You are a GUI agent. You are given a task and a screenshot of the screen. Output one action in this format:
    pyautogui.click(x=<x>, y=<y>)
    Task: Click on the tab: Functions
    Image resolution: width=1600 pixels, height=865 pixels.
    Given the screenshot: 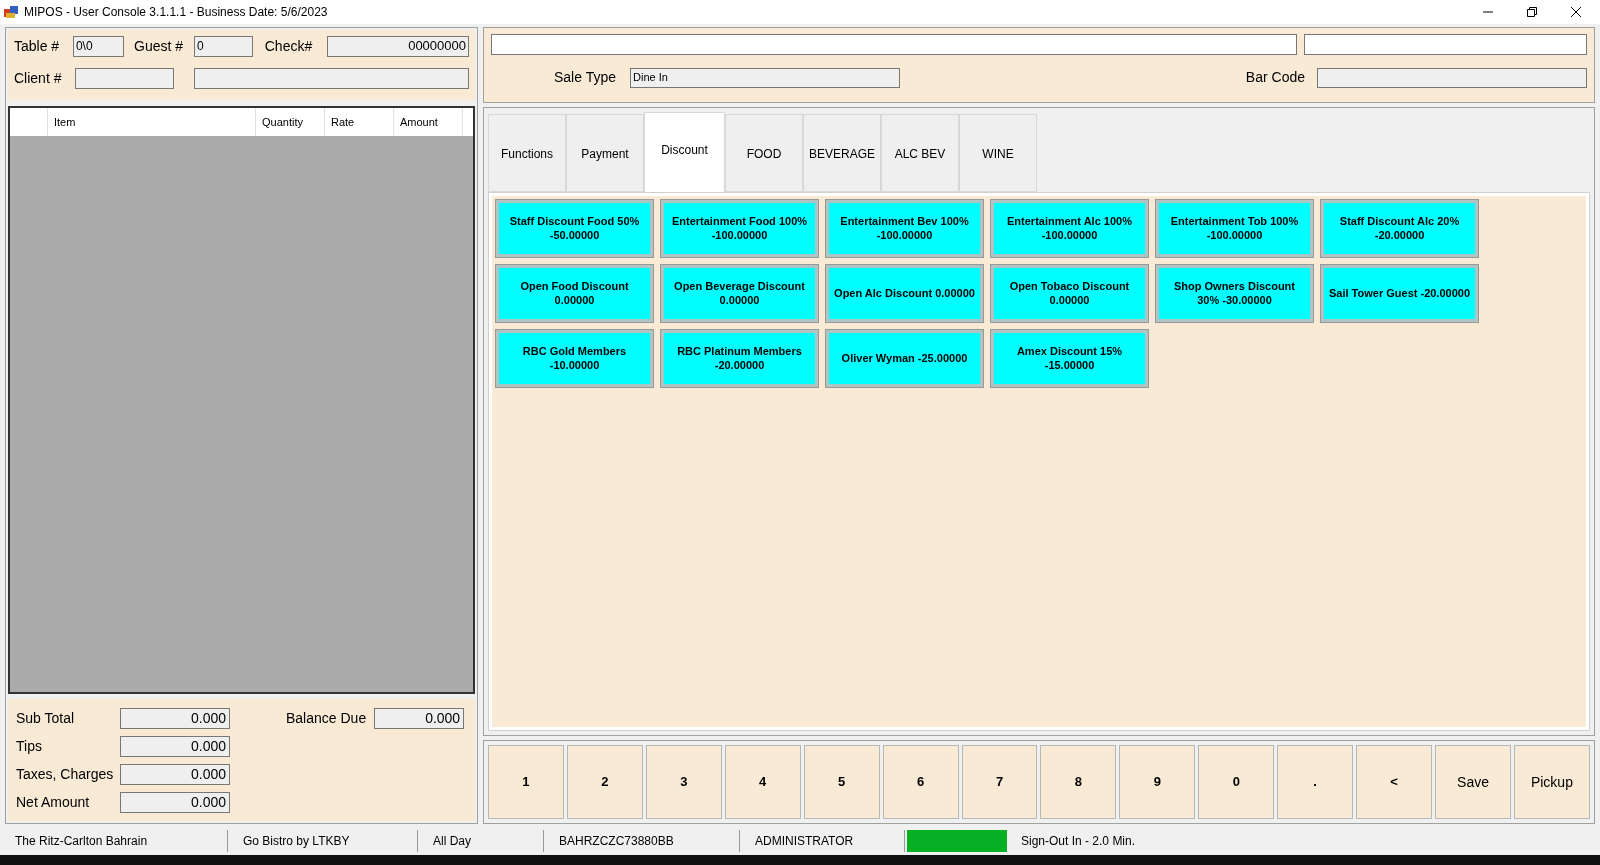 What is the action you would take?
    pyautogui.click(x=527, y=152)
    